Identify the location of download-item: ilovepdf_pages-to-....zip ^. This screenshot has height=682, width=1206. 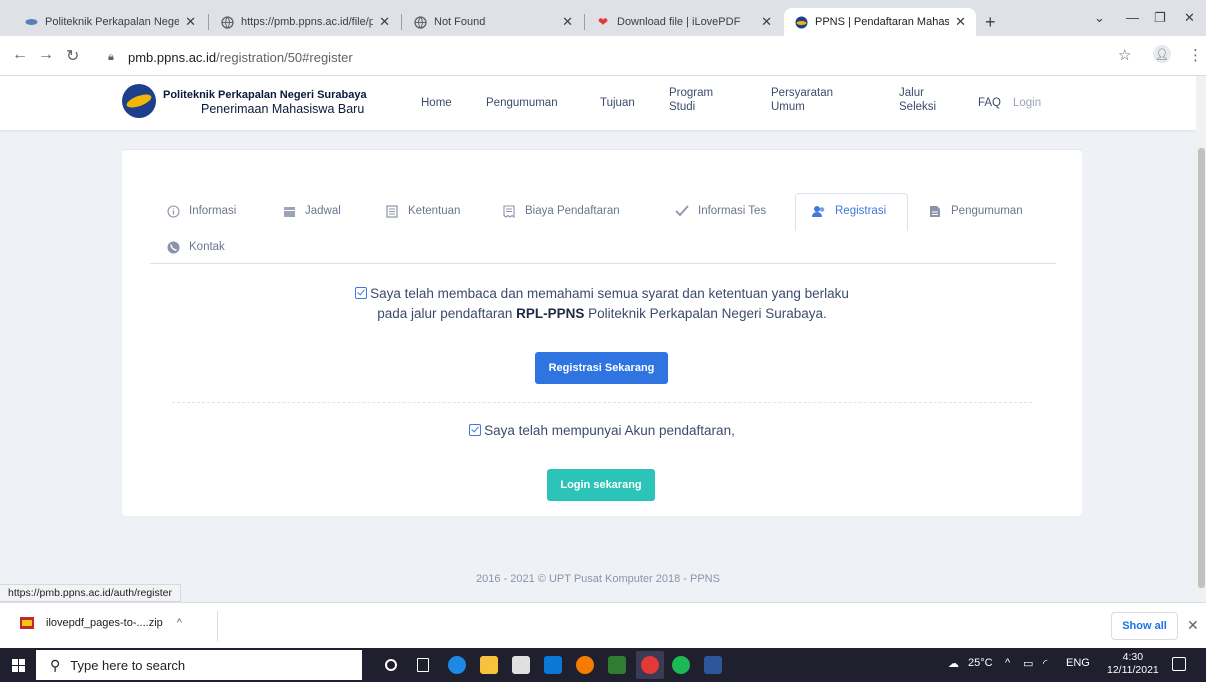
(101, 623).